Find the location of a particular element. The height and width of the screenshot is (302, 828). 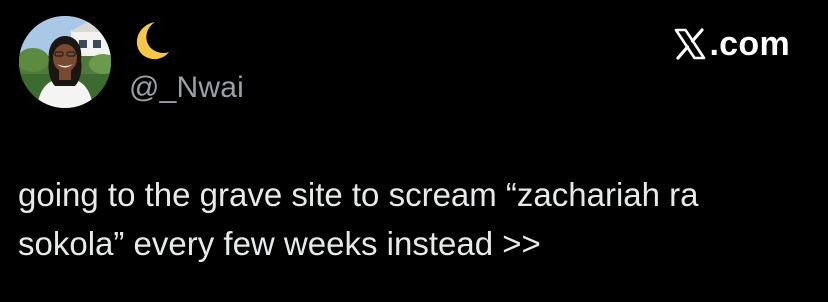

x-logo-icon is located at coordinates (690, 44).